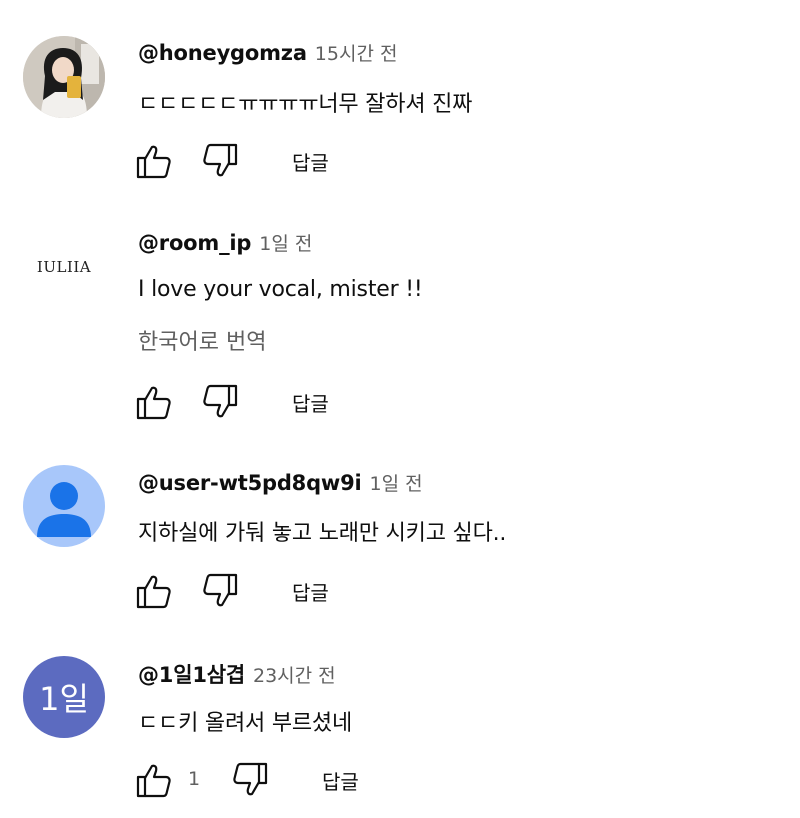 The image size is (800, 818). I want to click on person-icon, so click(64, 509).